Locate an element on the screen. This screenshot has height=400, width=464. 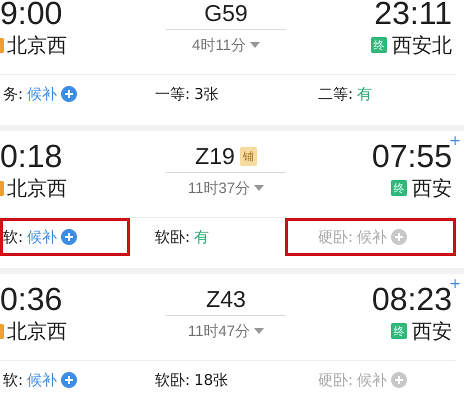
seat-class: 一等: is located at coordinates (172, 94).